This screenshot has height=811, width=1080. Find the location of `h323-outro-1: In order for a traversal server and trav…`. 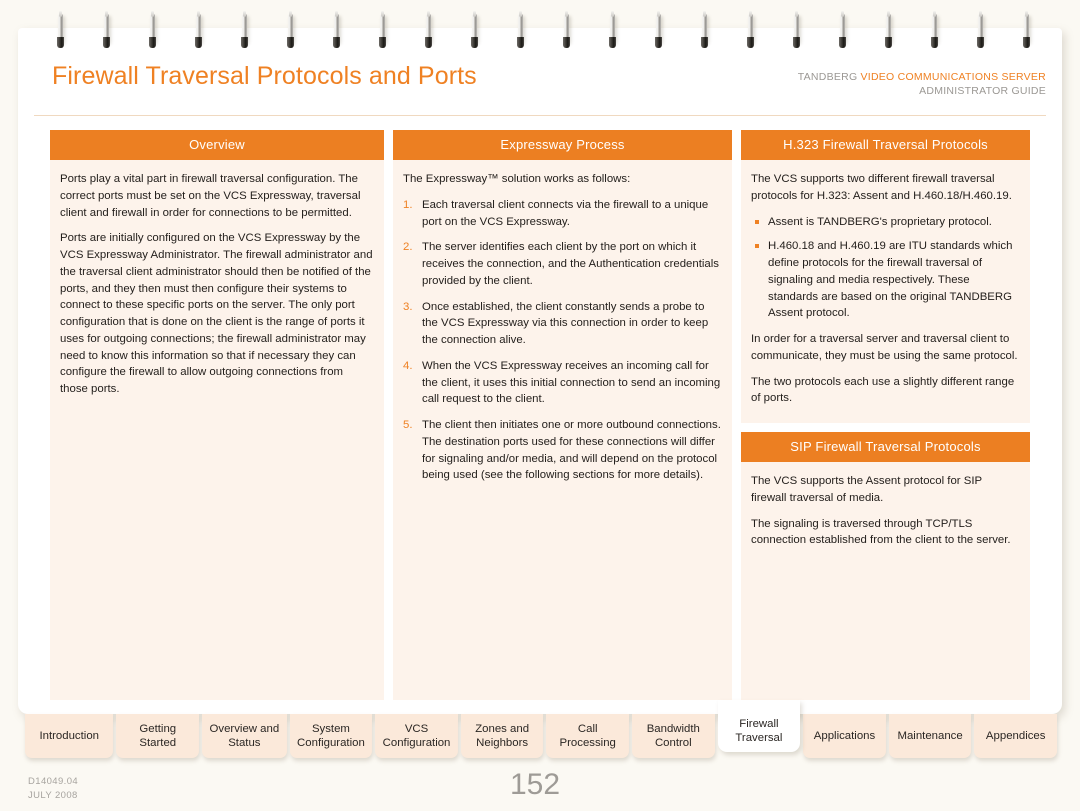

h323-outro-1: In order for a traversal server and trav… is located at coordinates (884, 347).